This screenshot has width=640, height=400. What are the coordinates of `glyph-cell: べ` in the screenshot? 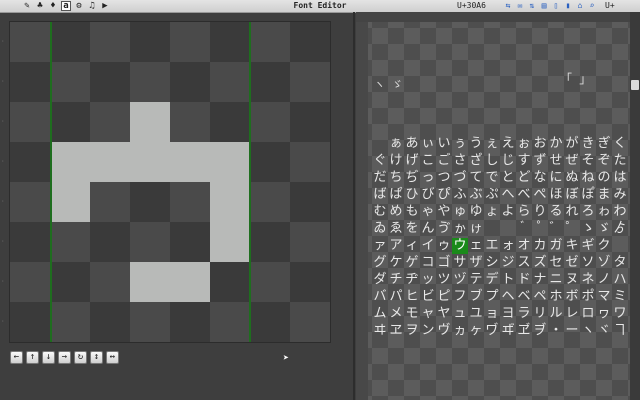 It's located at (524, 195).